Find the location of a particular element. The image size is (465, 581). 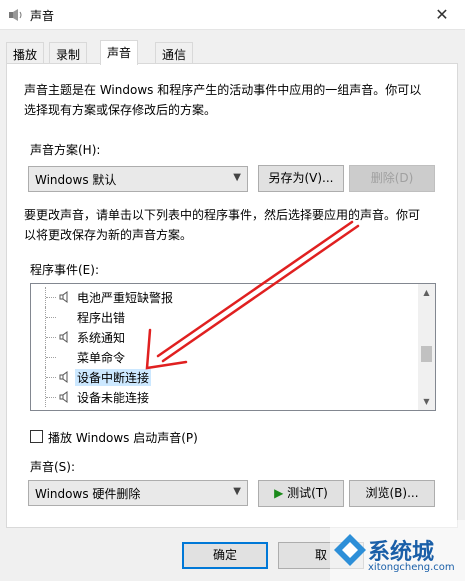

scroll-thumb is located at coordinates (426, 354).